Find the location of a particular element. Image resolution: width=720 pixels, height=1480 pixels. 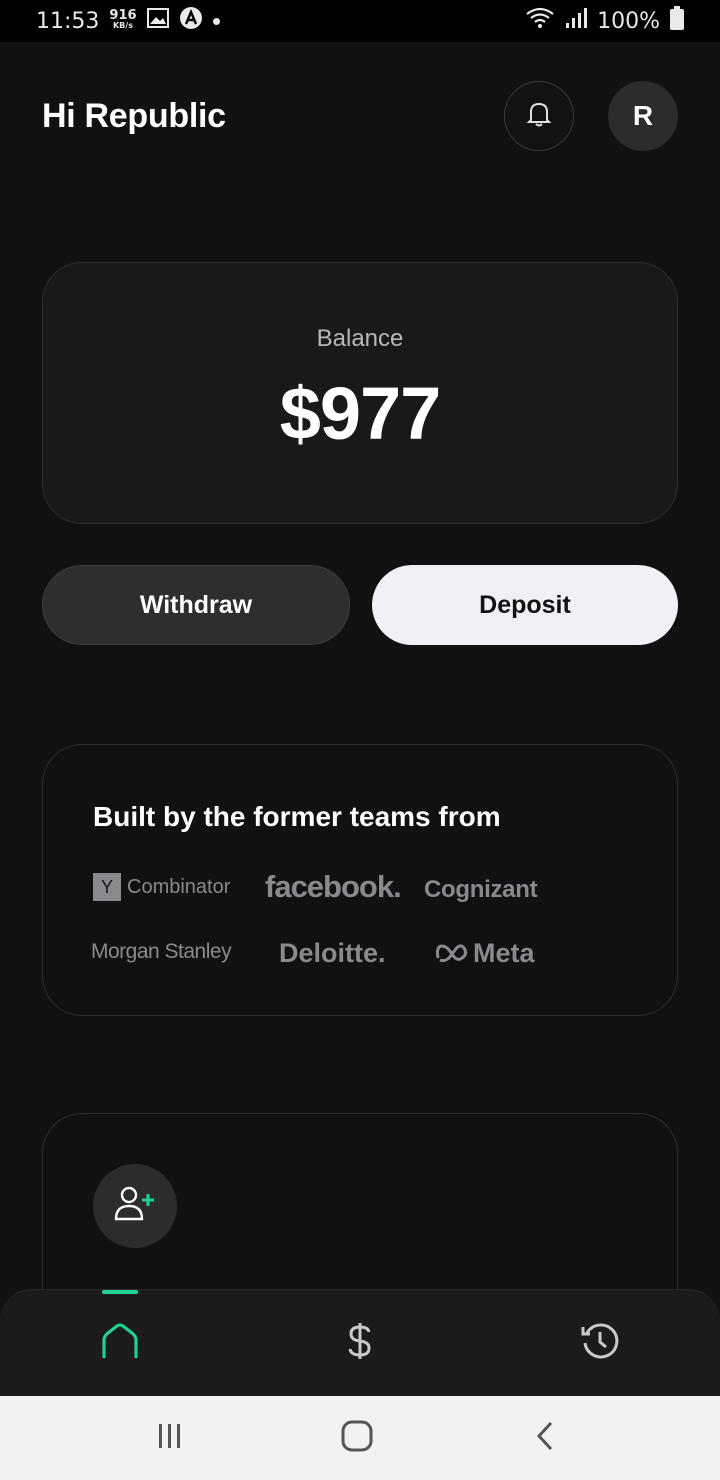

dollar-icon is located at coordinates (360, 1343).